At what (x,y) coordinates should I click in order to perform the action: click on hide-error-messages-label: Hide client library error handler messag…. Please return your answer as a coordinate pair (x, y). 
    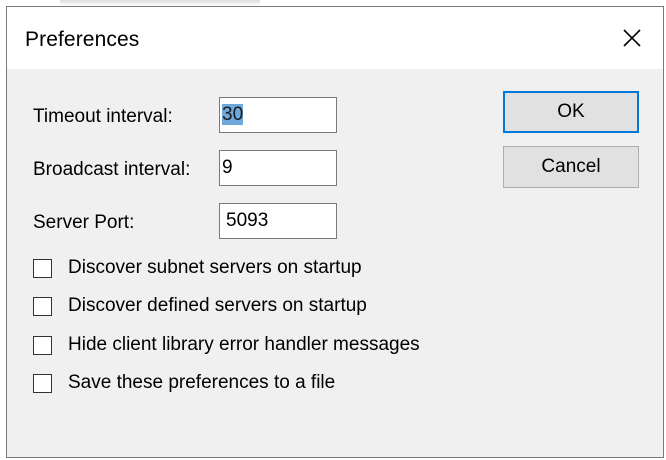
    Looking at the image, I should click on (244, 344).